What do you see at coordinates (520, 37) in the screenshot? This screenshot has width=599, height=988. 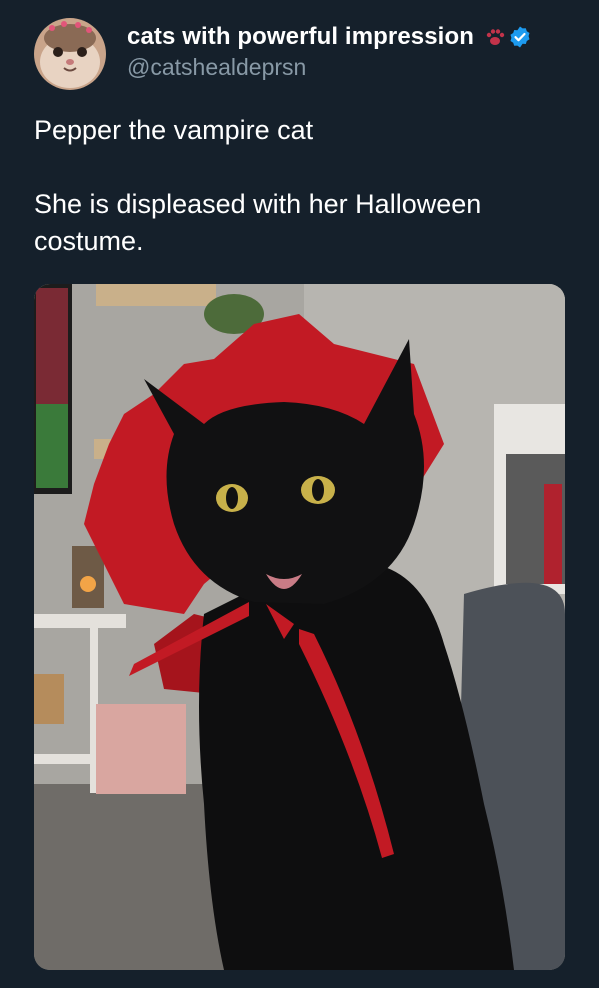 I see `verified-badge-icon` at bounding box center [520, 37].